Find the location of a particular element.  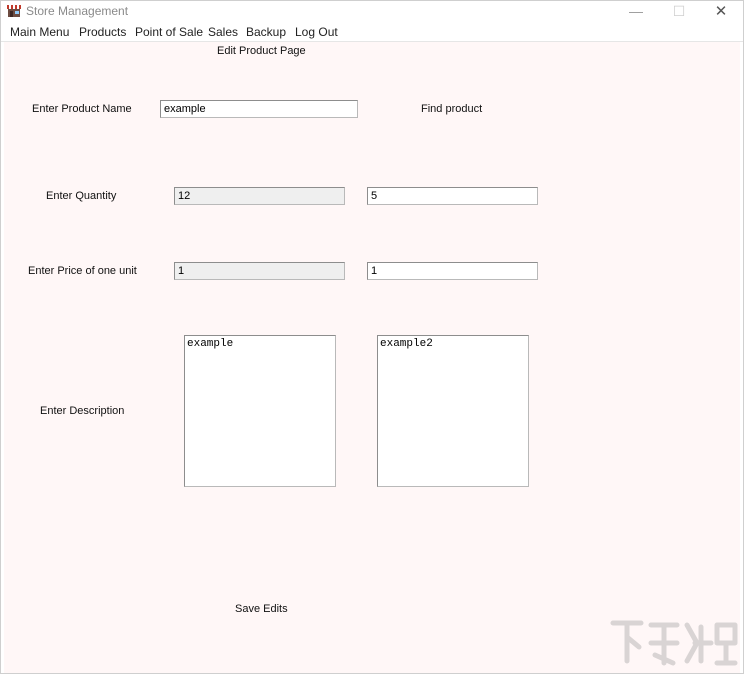

save-edits-button: Save Edits is located at coordinates (261, 609).